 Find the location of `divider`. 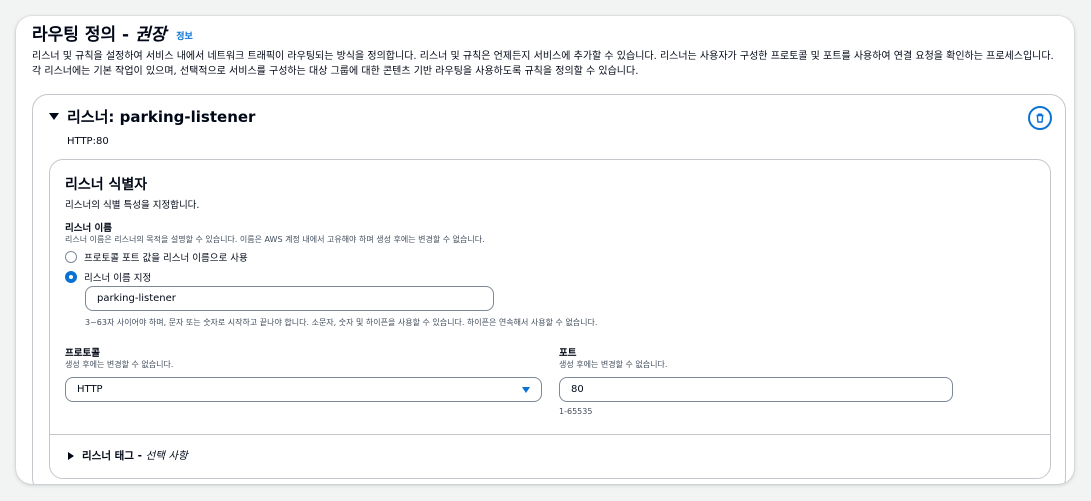

divider is located at coordinates (550, 434).